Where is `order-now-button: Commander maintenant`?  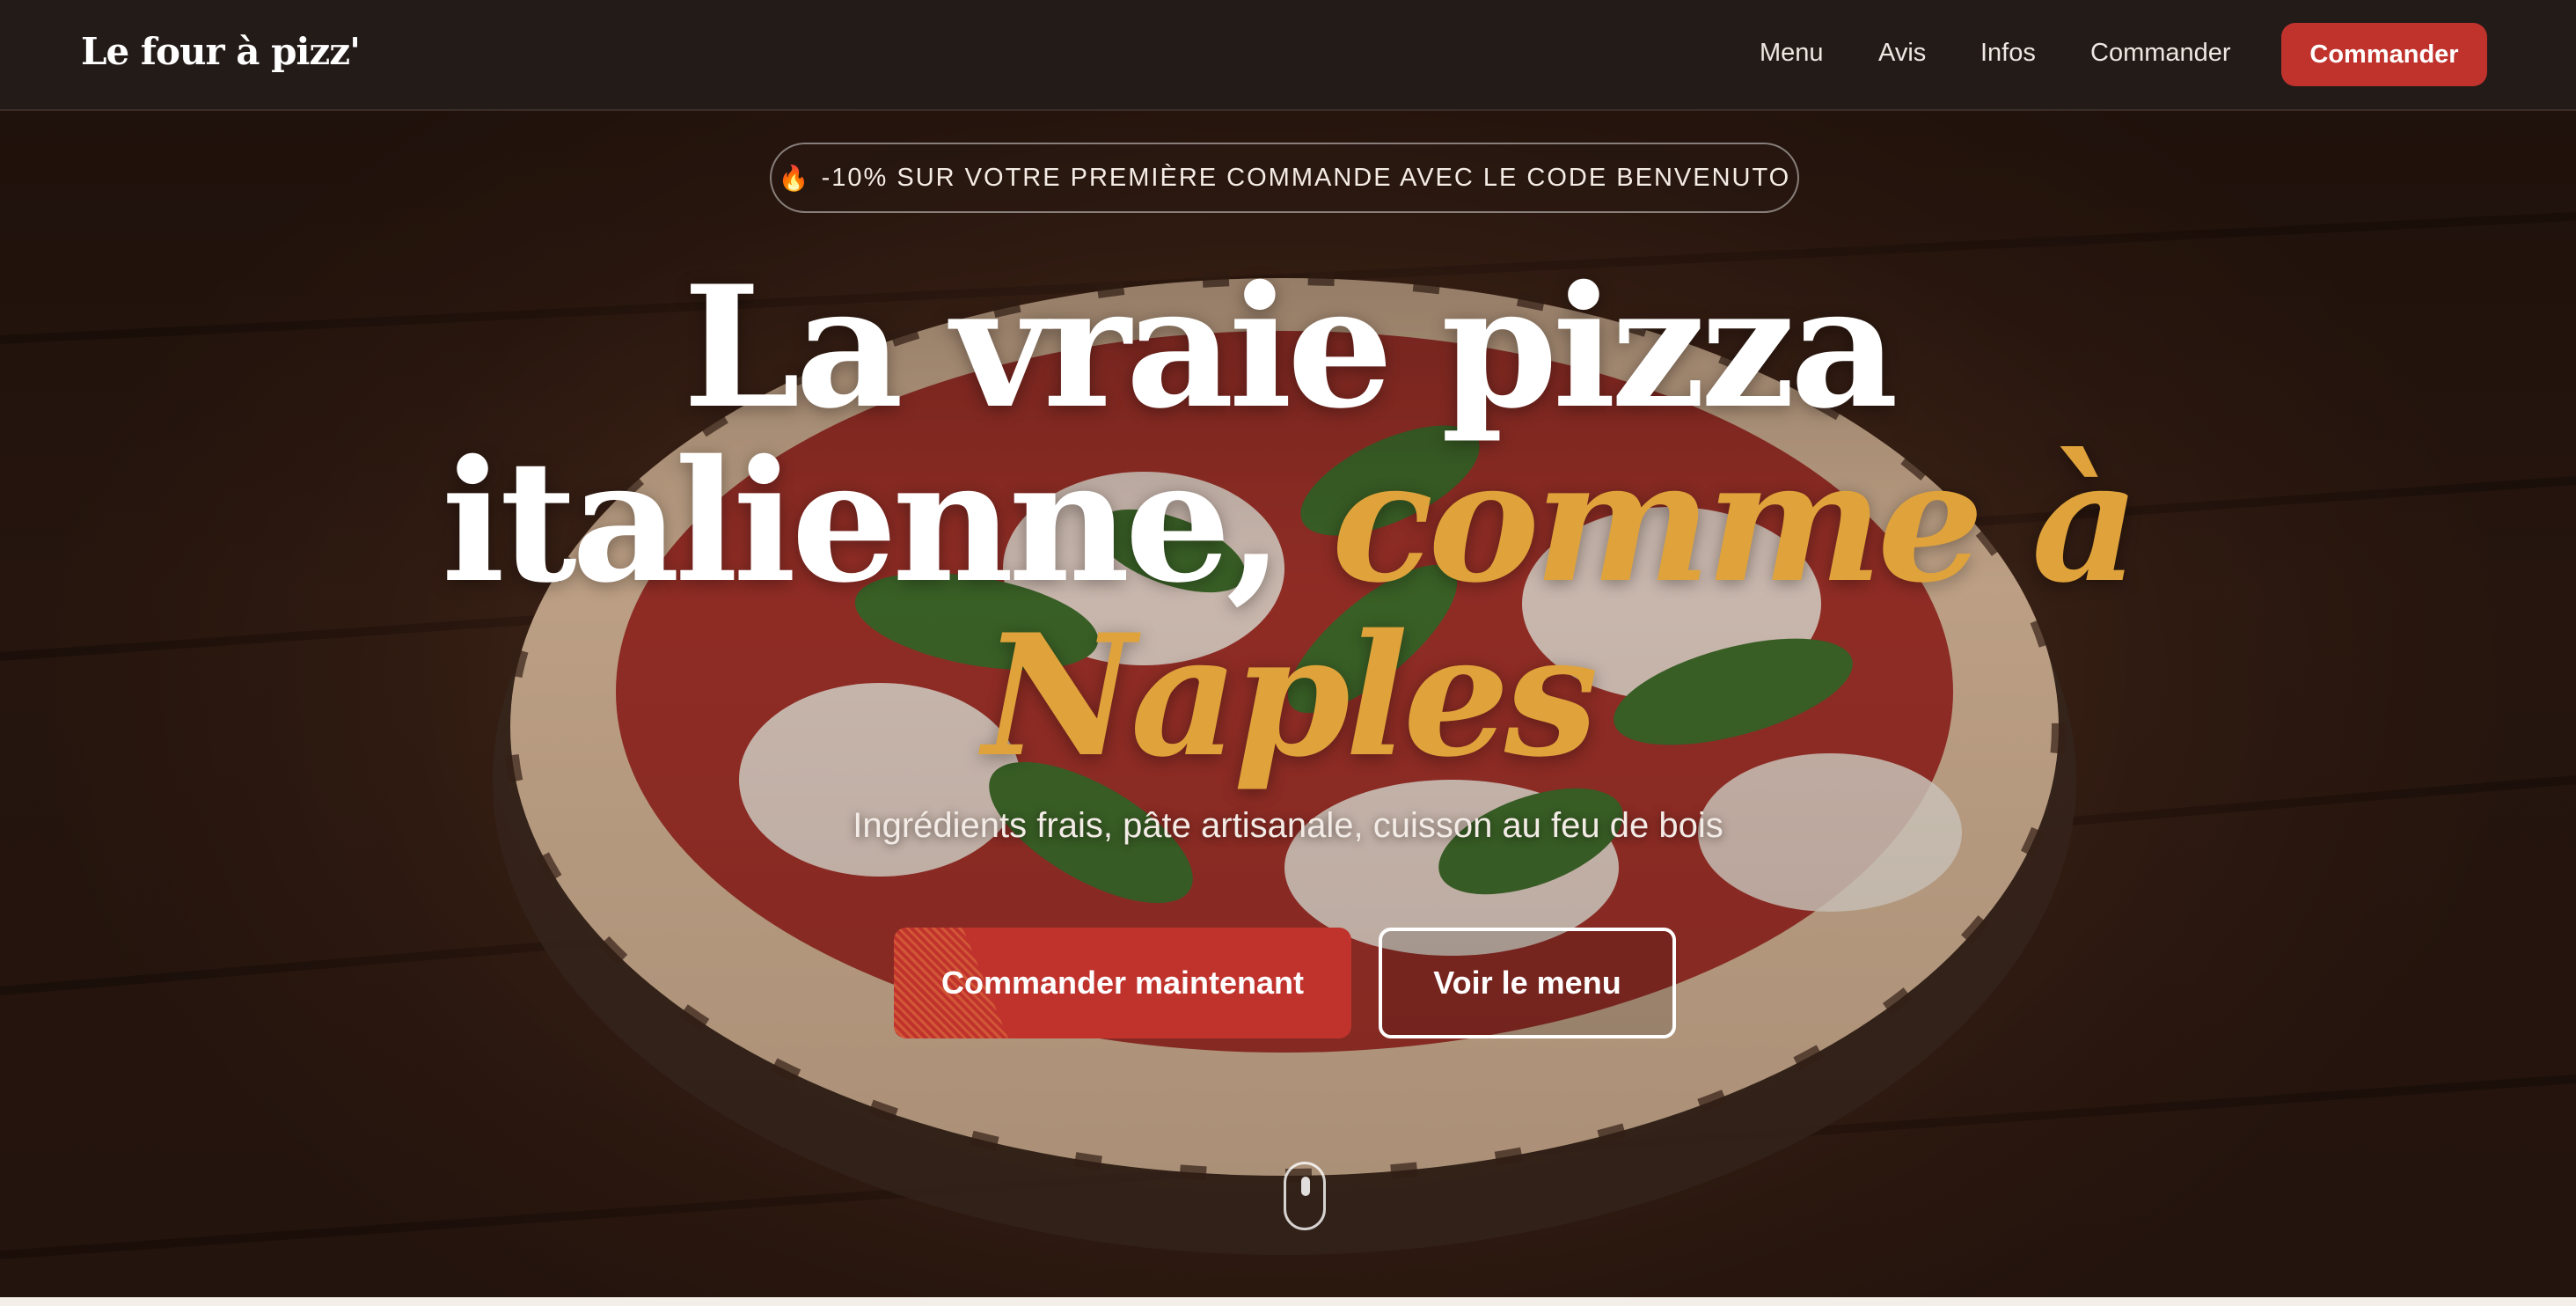 order-now-button: Commander maintenant is located at coordinates (1122, 983).